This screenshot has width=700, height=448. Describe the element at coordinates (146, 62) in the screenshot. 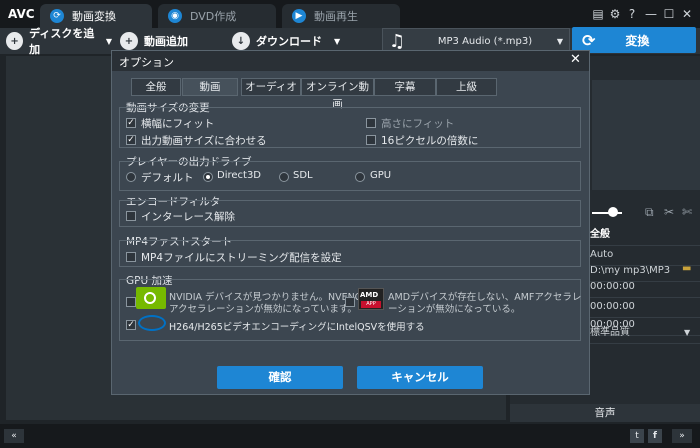

I see `dialog-title: オプション` at that location.